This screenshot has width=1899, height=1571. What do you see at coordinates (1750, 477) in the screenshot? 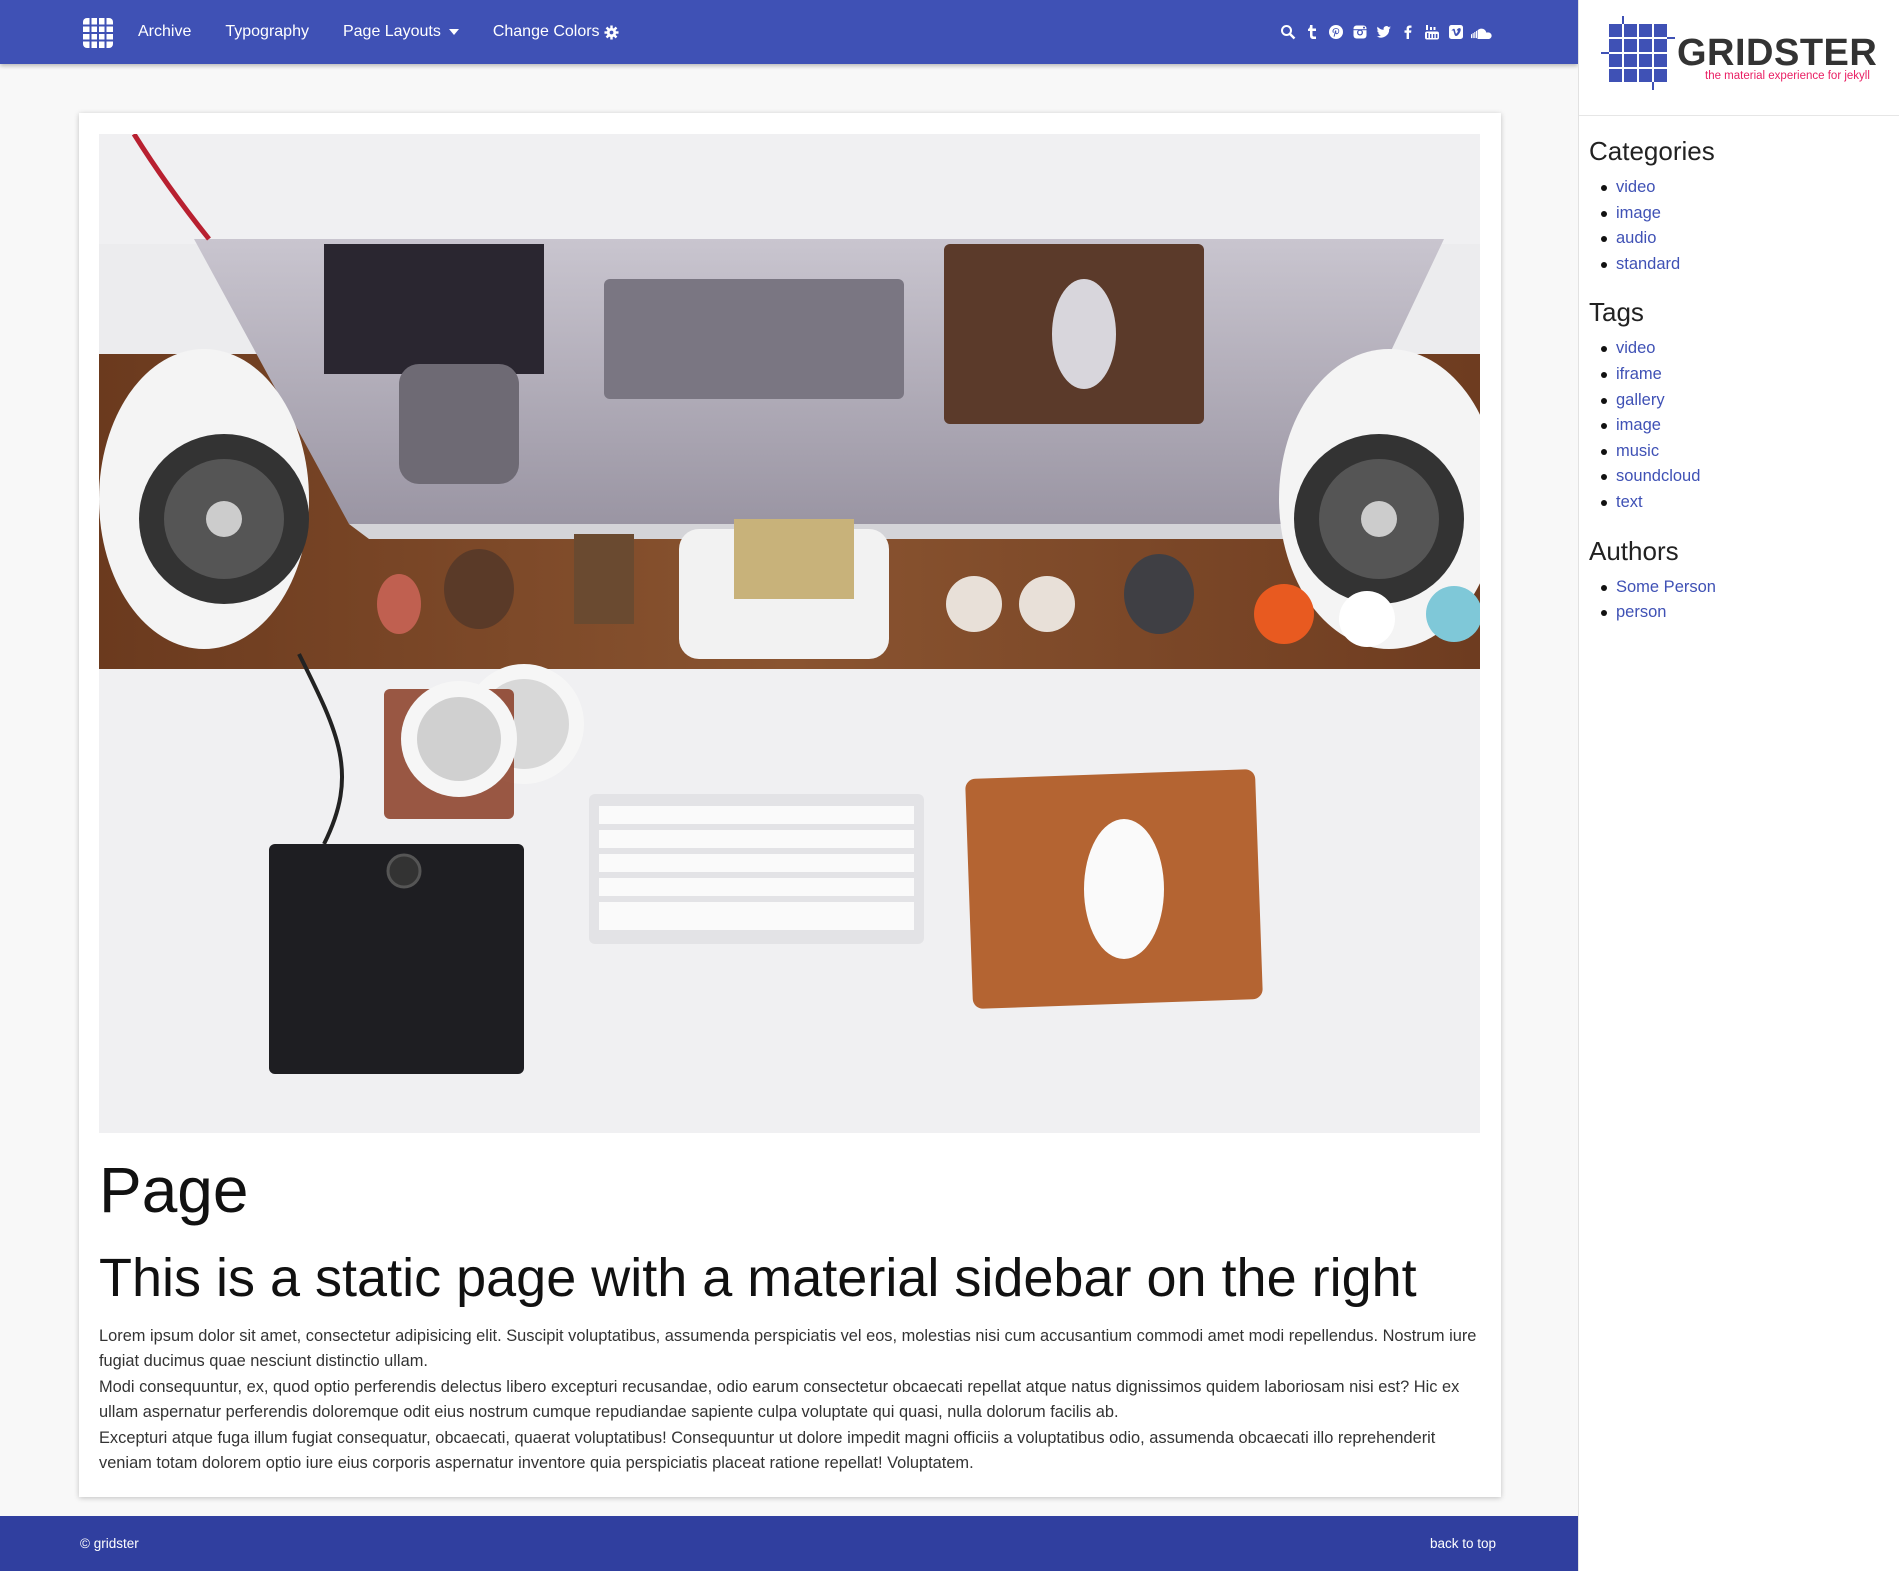
I see `tag-link: soundcloud` at bounding box center [1750, 477].